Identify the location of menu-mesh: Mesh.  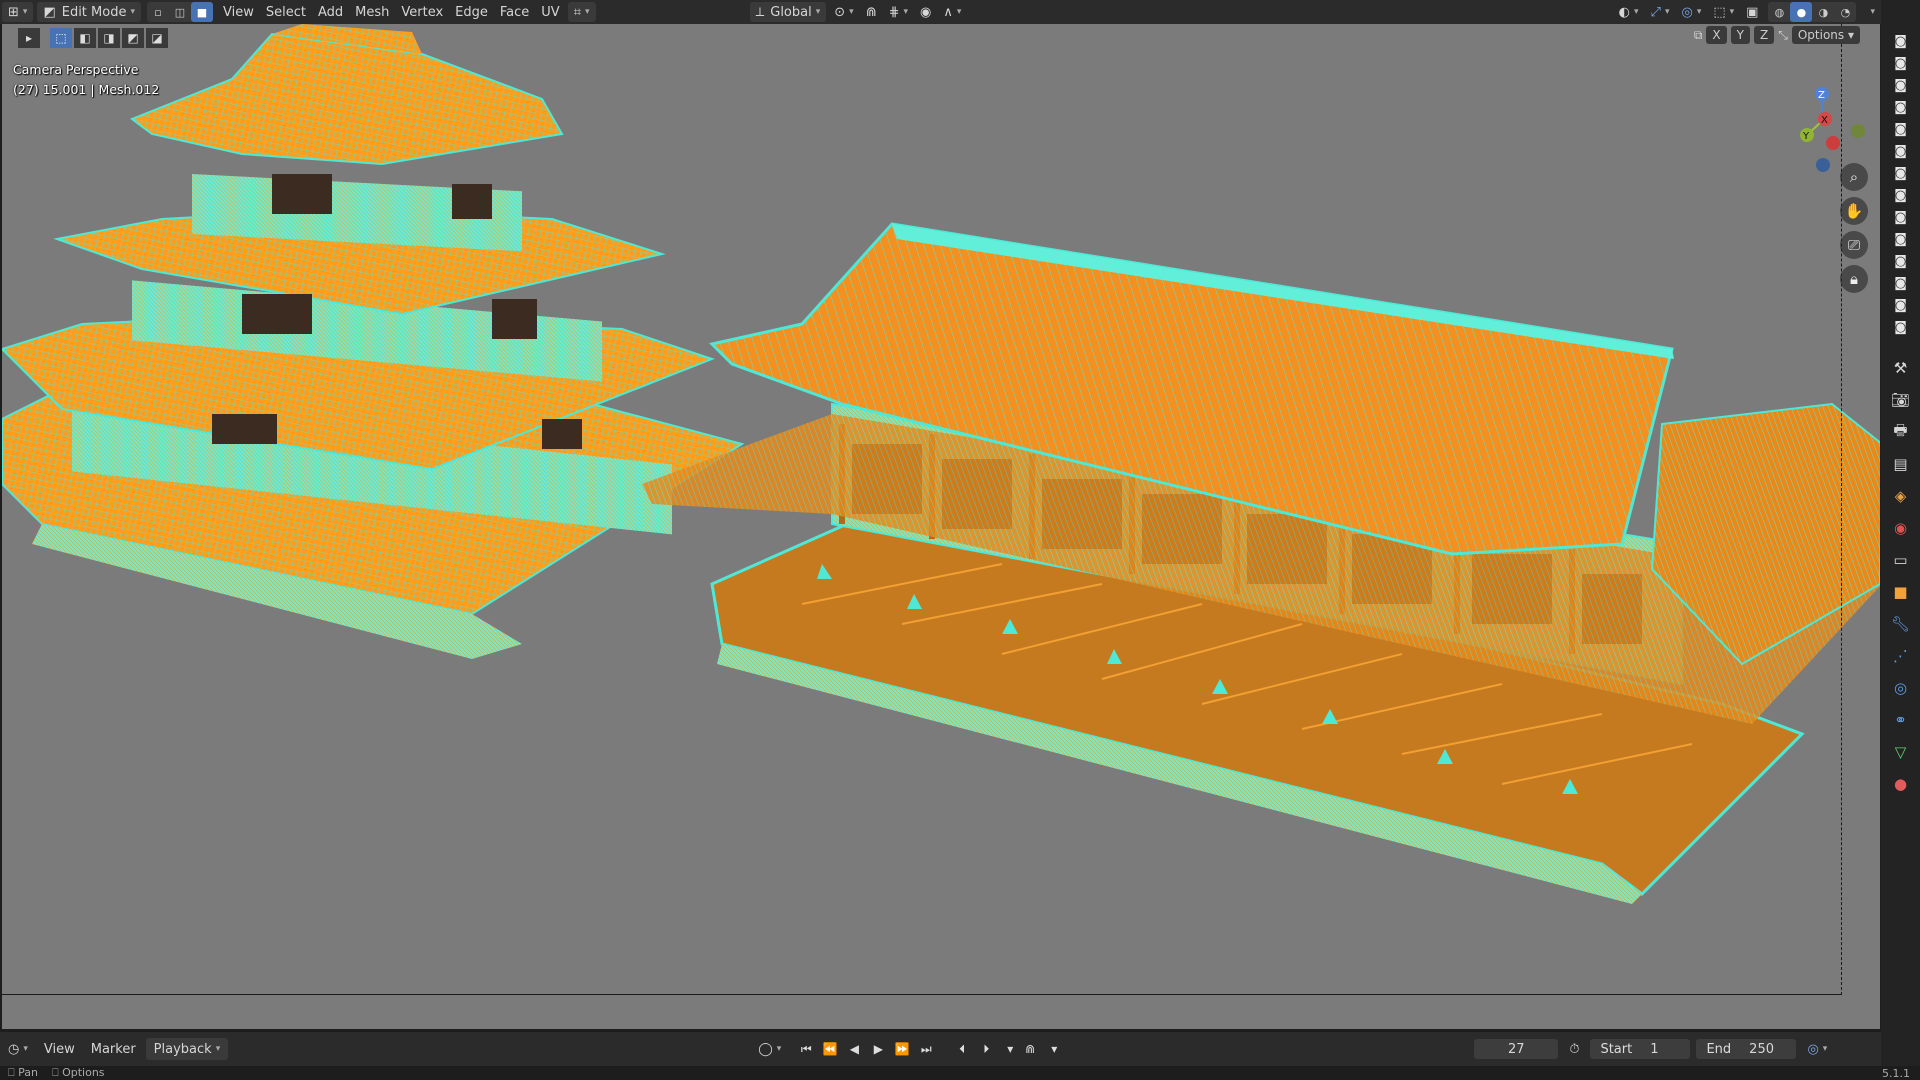
(372, 12).